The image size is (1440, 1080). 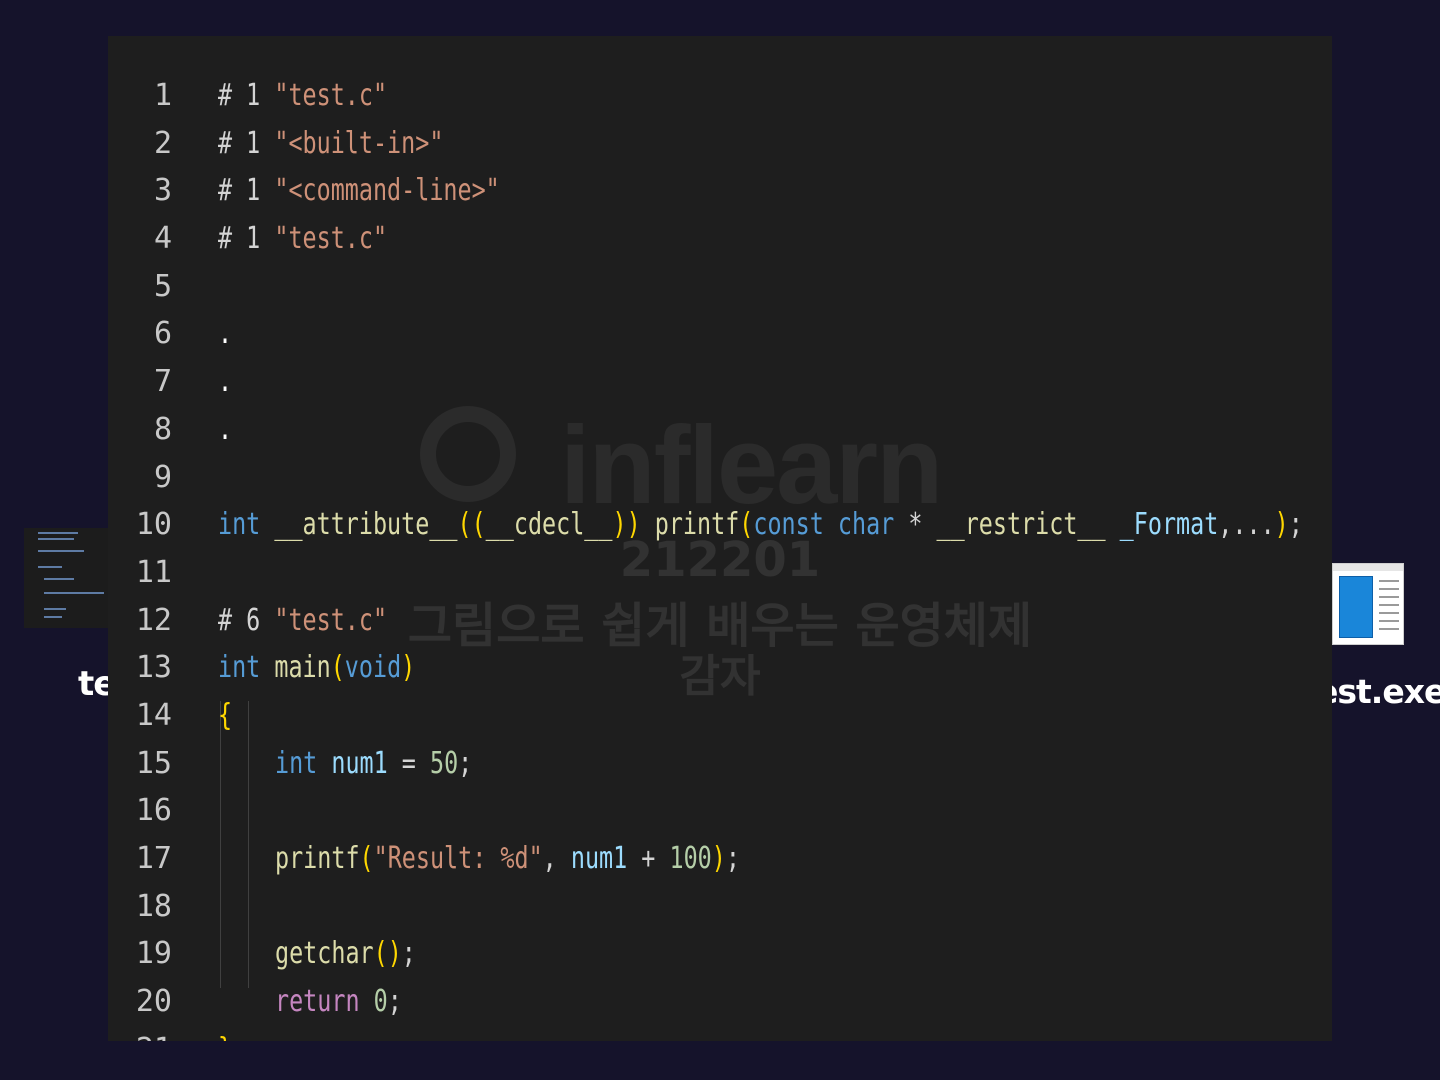 What do you see at coordinates (162, 239) in the screenshot?
I see `line-number: 4` at bounding box center [162, 239].